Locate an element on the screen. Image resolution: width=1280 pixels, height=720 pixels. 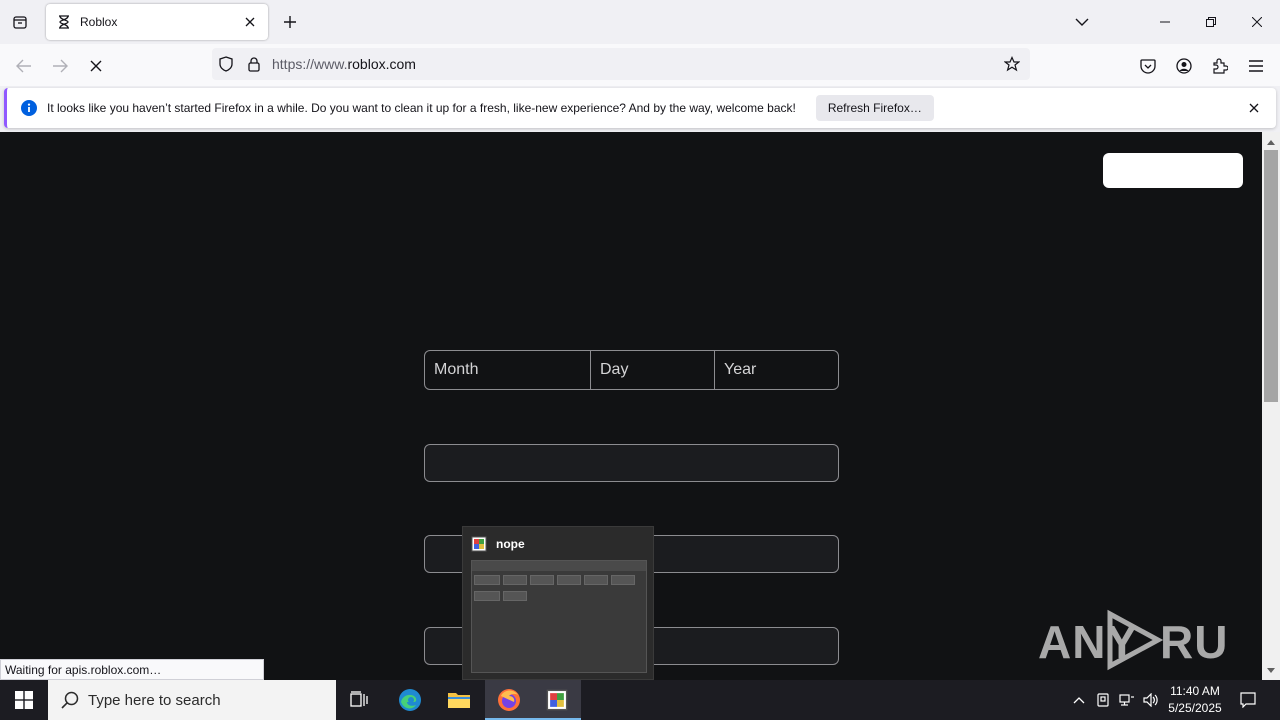
speaker-icon is located at coordinates (1150, 700).